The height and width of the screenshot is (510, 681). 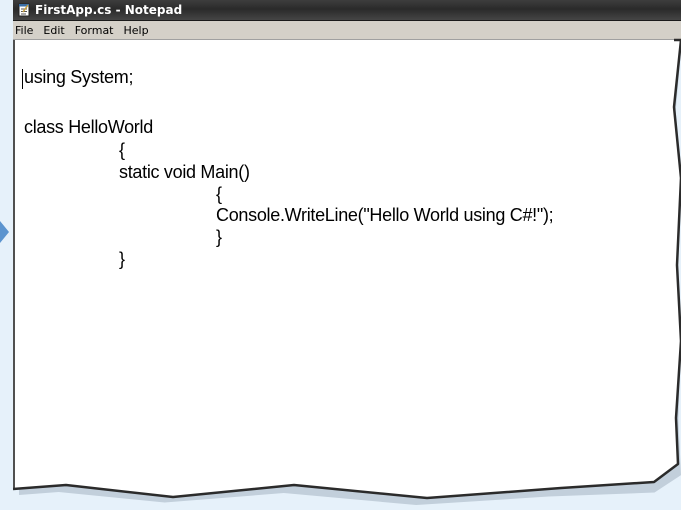 I want to click on code-line-3: class HelloWorld, so click(x=88, y=127).